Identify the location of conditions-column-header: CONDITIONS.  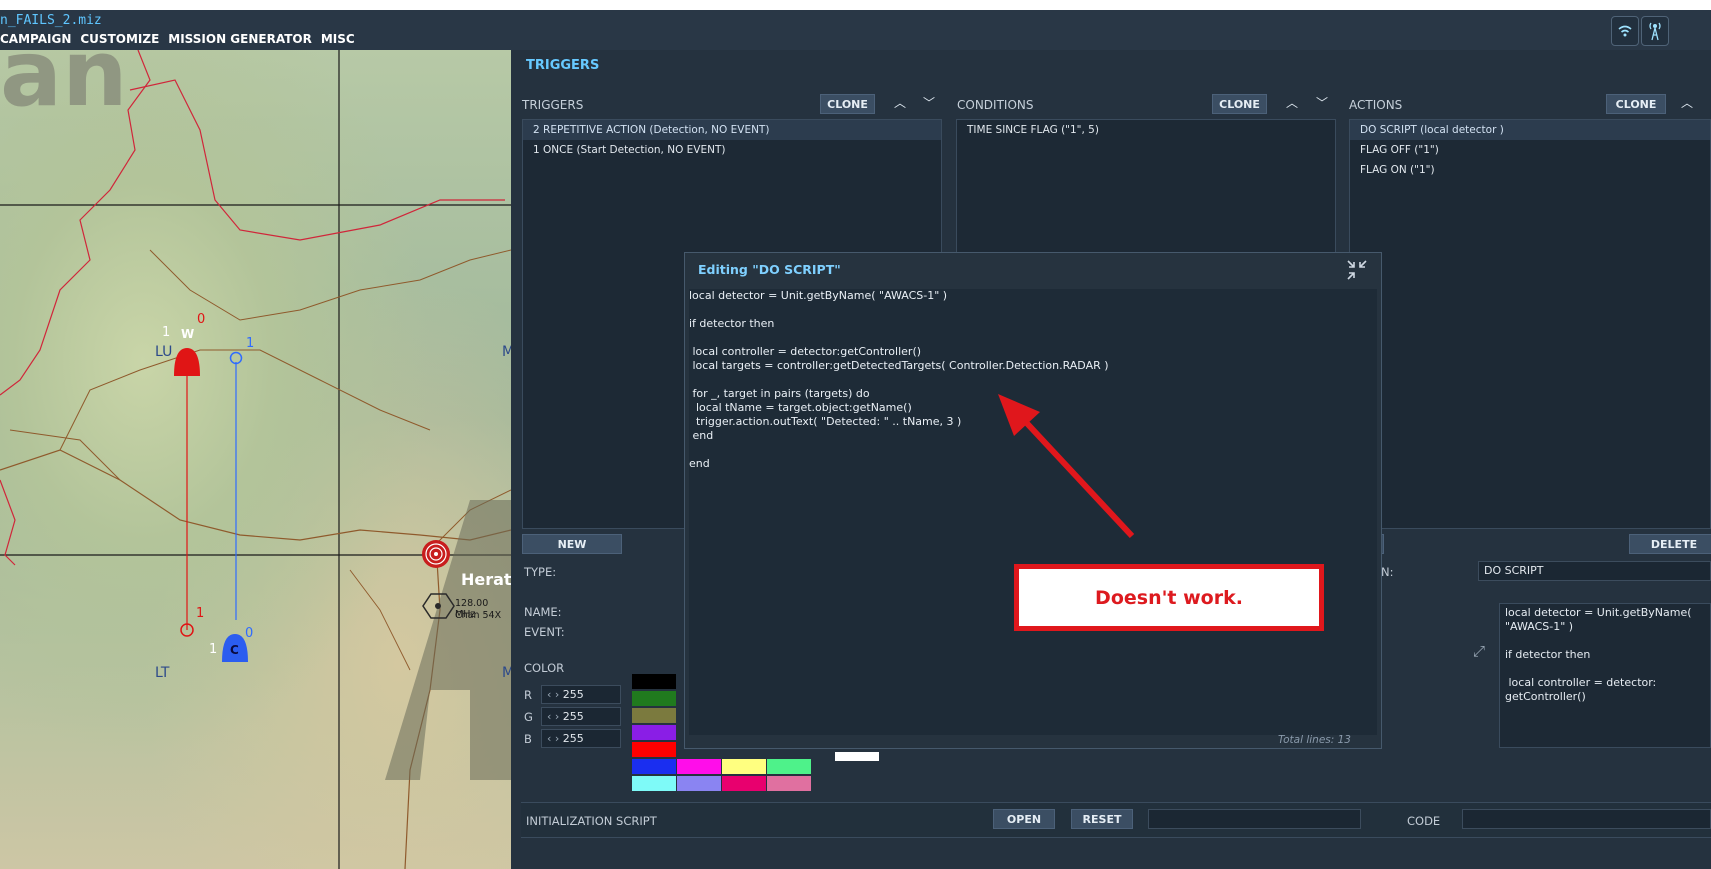
(995, 105).